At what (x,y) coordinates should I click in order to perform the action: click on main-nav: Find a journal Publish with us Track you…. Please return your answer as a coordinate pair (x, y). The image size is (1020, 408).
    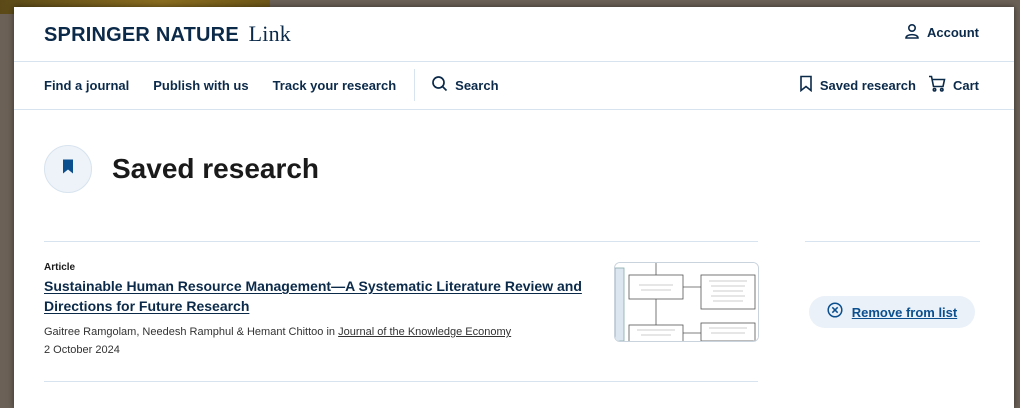
    Looking at the image, I should click on (514, 85).